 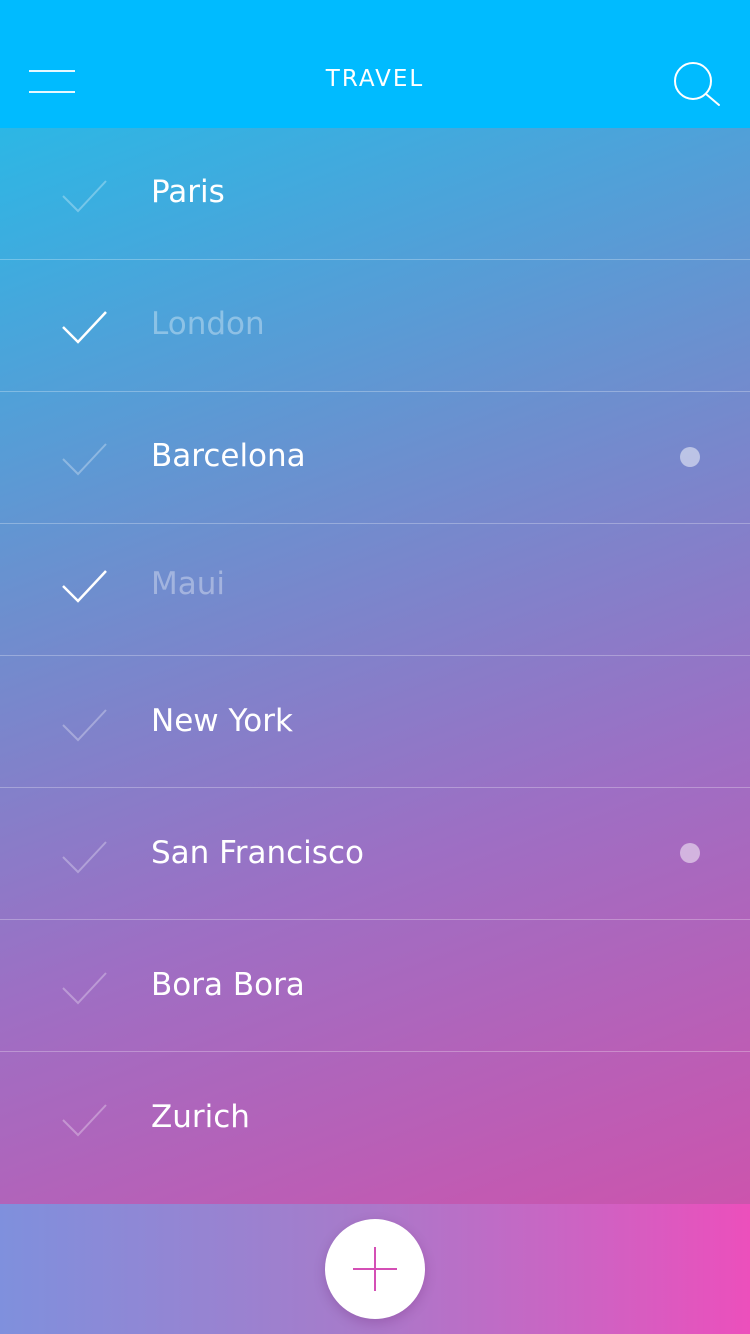 What do you see at coordinates (222, 721) in the screenshot?
I see `list-item-label: New York` at bounding box center [222, 721].